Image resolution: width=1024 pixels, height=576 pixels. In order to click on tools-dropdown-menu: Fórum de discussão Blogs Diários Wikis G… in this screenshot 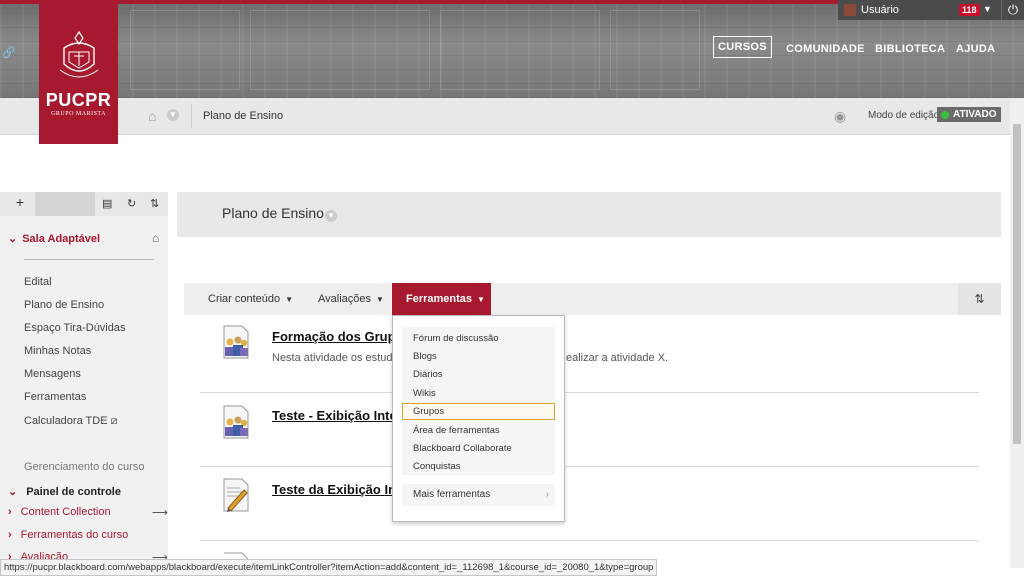, I will do `click(478, 418)`.